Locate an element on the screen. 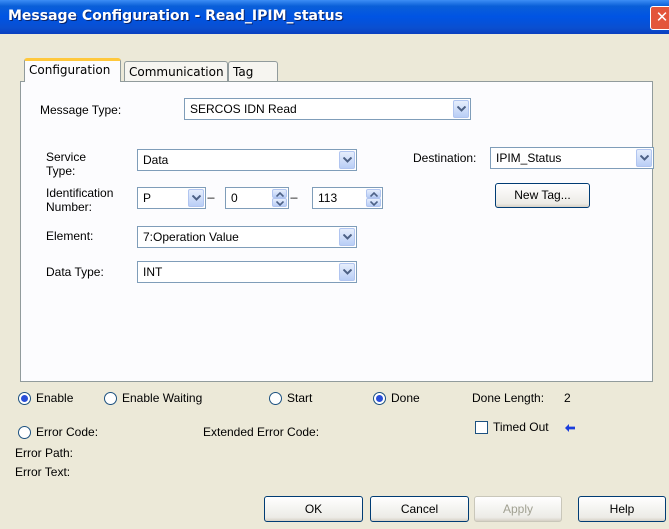  enable-waiting-label: Enable Waiting is located at coordinates (162, 398).